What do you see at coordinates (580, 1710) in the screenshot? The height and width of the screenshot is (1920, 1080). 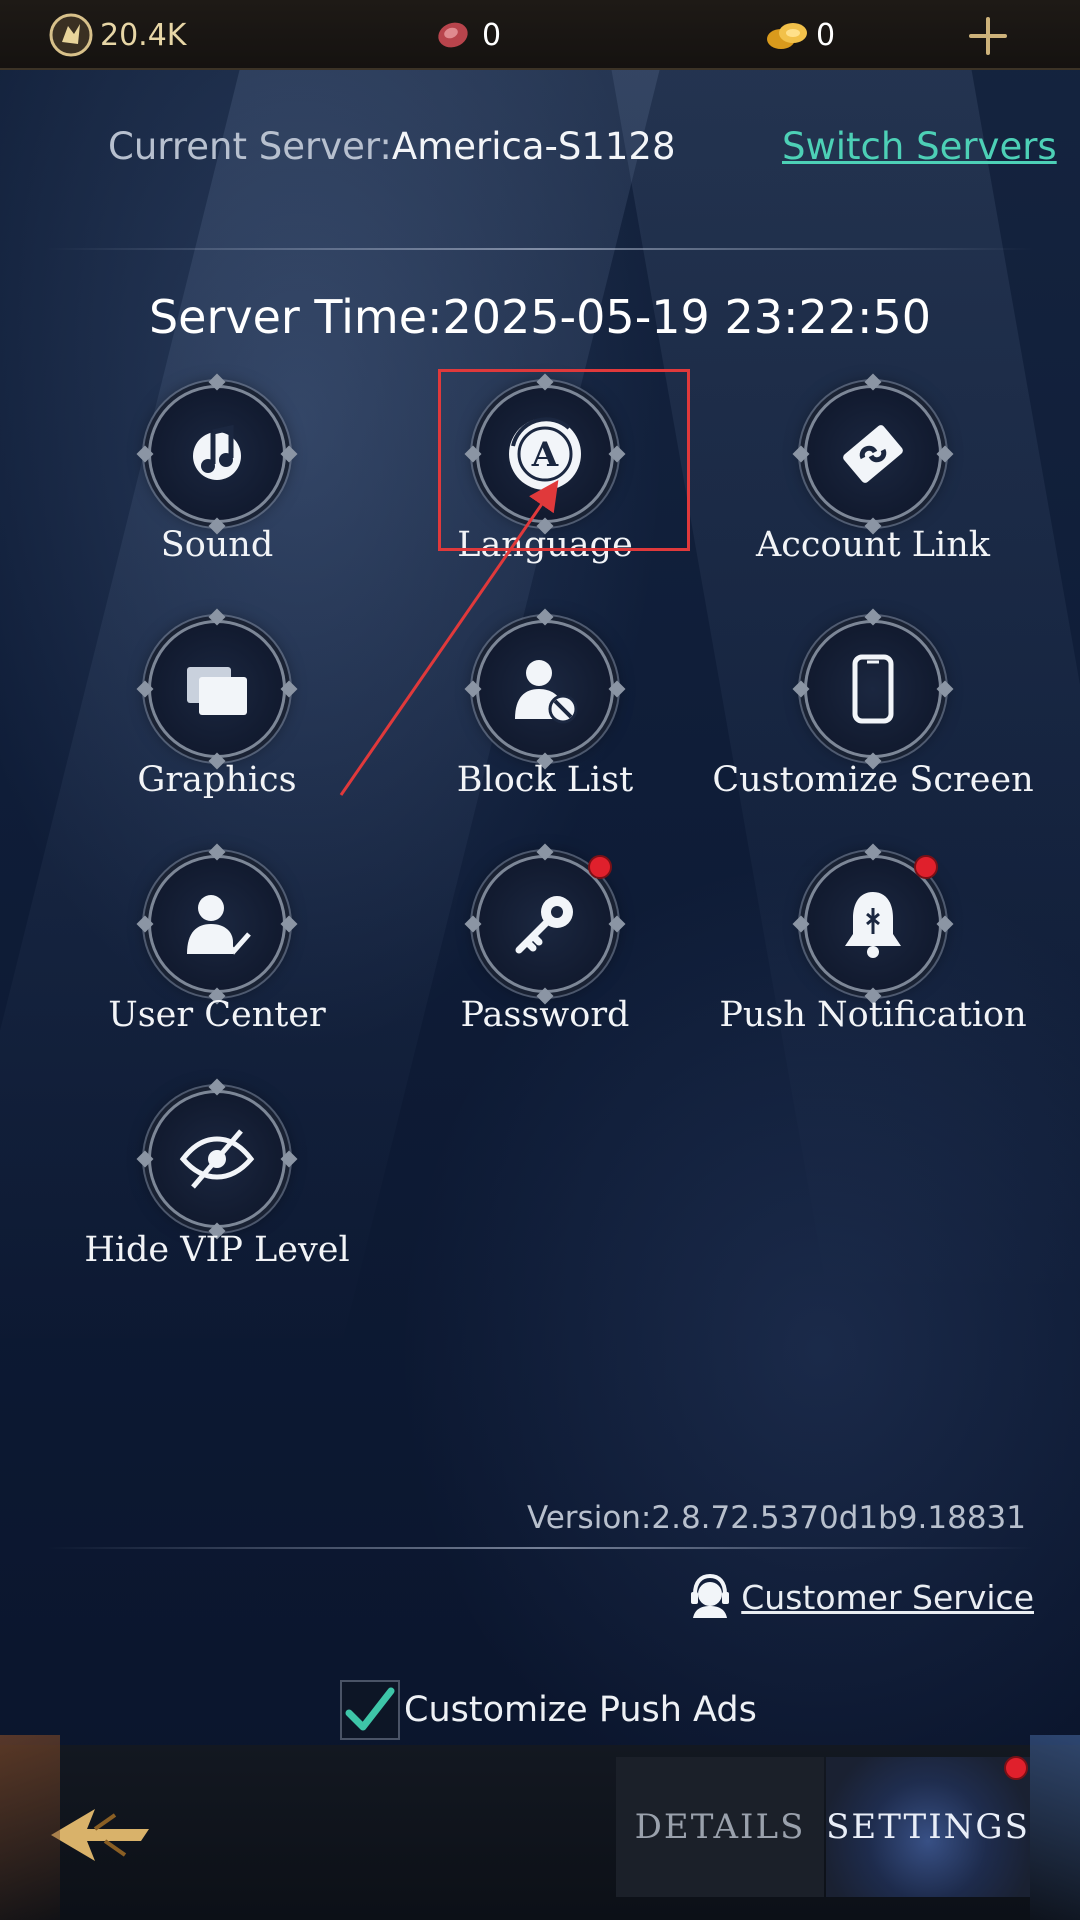 I see `push-ads-label: Customize Push Ads` at bounding box center [580, 1710].